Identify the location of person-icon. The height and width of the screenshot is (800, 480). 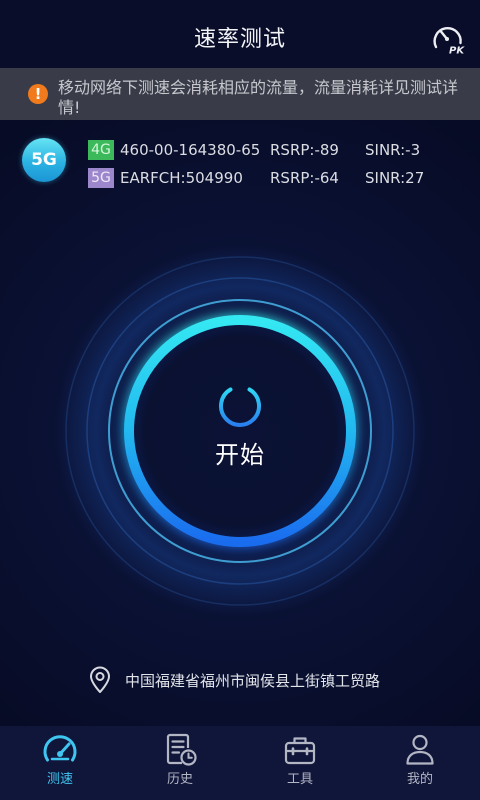
(420, 749).